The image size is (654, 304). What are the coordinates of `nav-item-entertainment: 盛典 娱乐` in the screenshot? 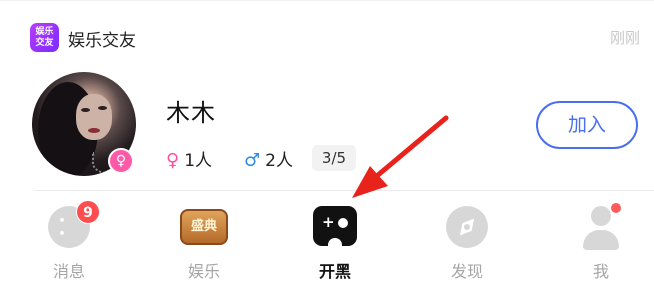 It's located at (204, 245).